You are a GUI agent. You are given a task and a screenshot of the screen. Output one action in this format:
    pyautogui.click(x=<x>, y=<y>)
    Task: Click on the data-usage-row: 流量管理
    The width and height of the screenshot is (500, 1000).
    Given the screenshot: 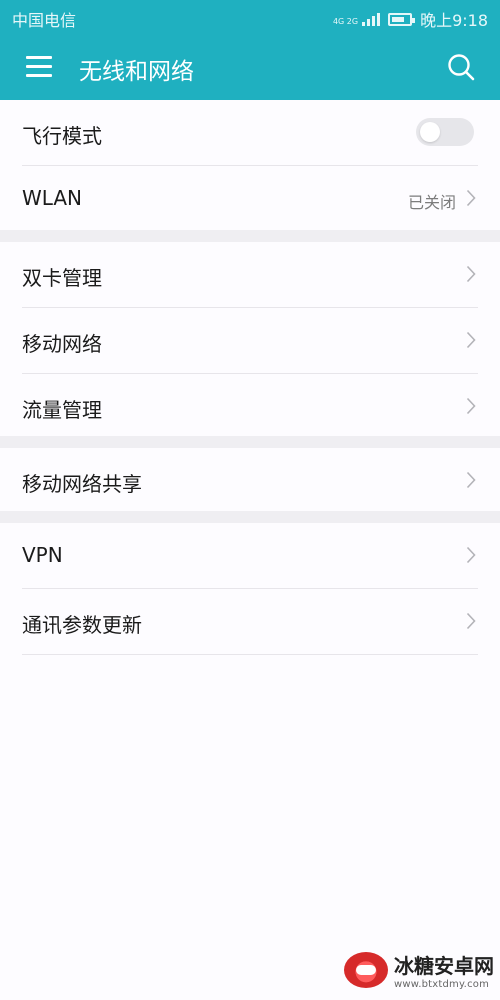 What is the action you would take?
    pyautogui.click(x=250, y=406)
    